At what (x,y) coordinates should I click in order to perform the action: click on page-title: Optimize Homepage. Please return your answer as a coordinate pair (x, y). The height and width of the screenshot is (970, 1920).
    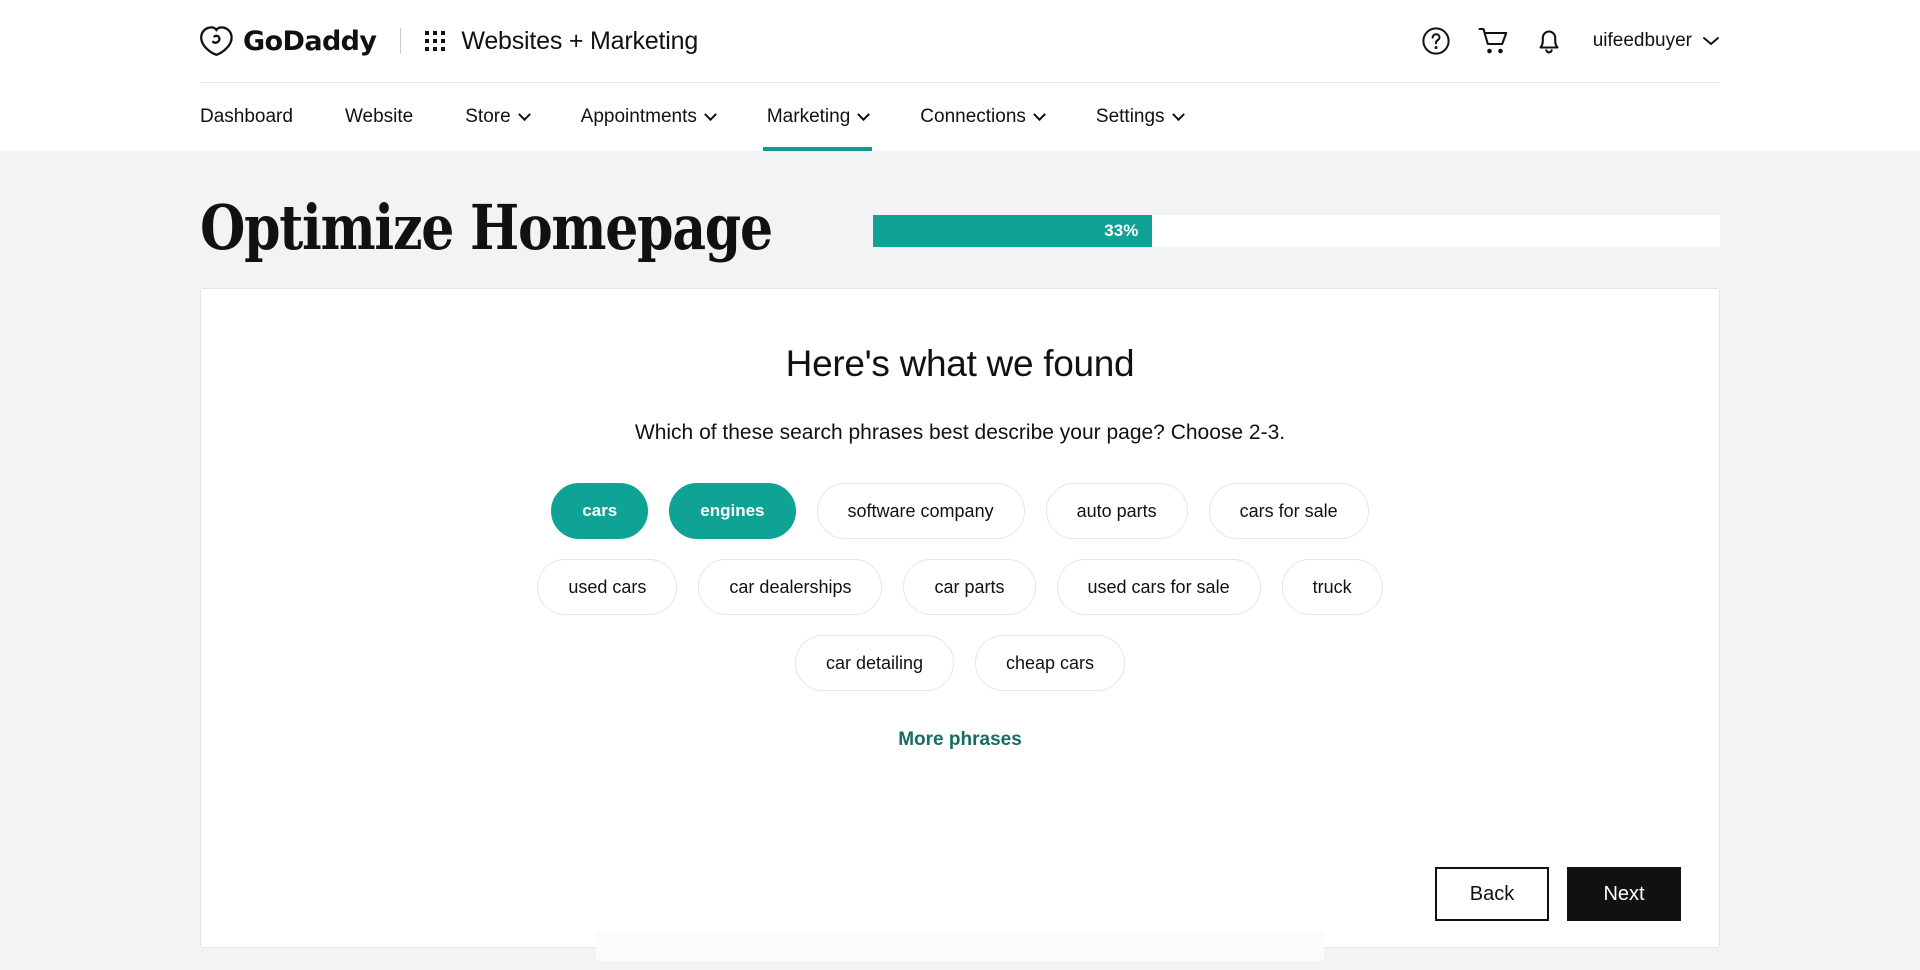
    Looking at the image, I should click on (486, 227).